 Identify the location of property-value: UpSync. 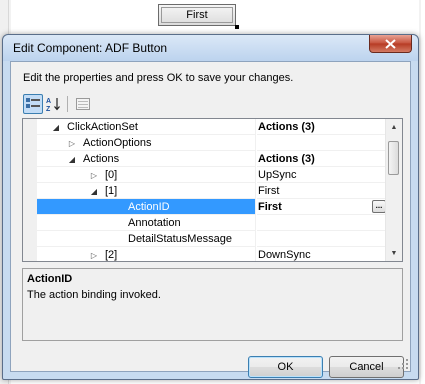
(322, 175).